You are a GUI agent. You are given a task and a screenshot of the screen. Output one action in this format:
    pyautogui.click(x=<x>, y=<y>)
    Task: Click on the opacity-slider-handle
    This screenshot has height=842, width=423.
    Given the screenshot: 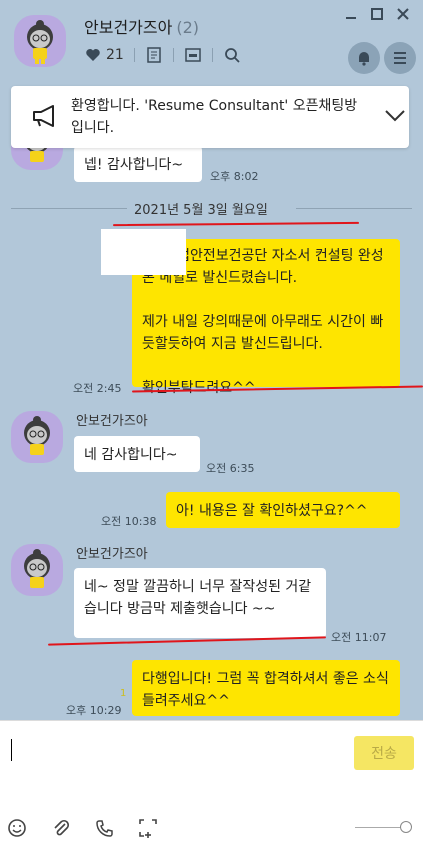 What is the action you would take?
    pyautogui.click(x=406, y=827)
    